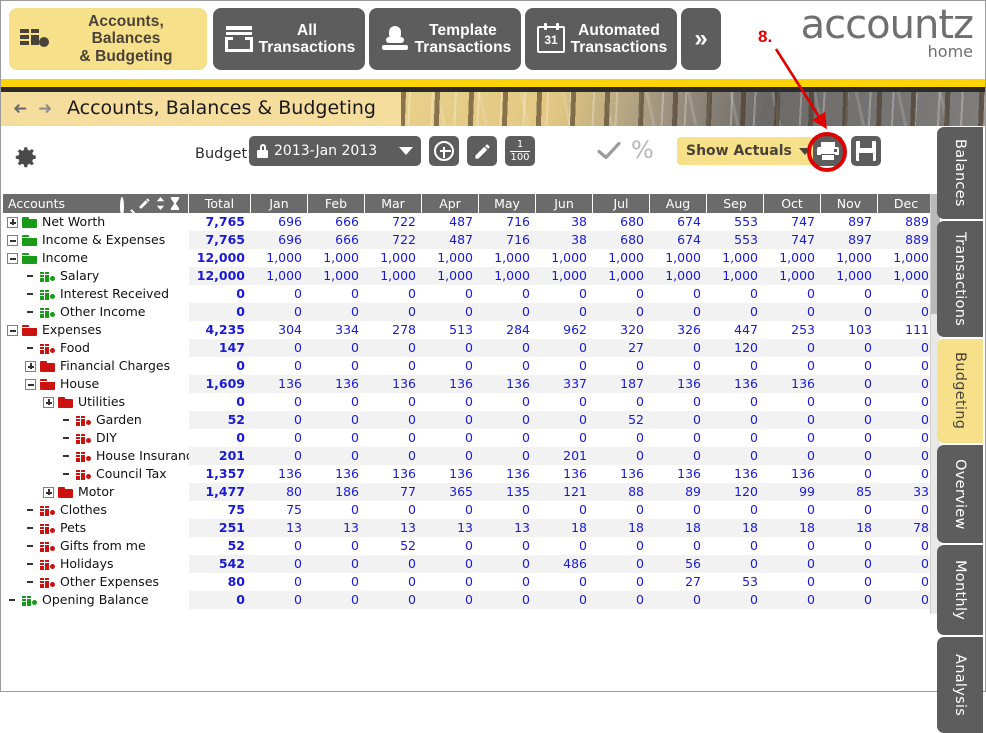 The width and height of the screenshot is (986, 733). What do you see at coordinates (678, 582) in the screenshot?
I see `value-cell-aug: 27` at bounding box center [678, 582].